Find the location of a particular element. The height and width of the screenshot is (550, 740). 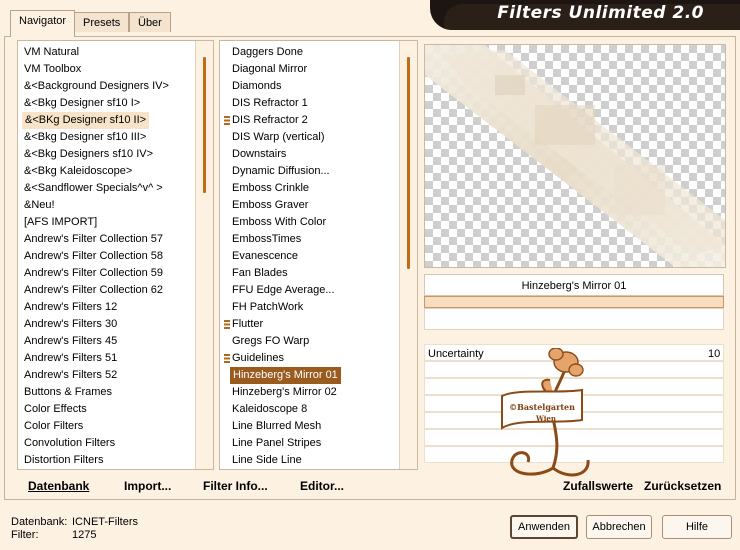

filter-count-value: 1275 is located at coordinates (84, 535).